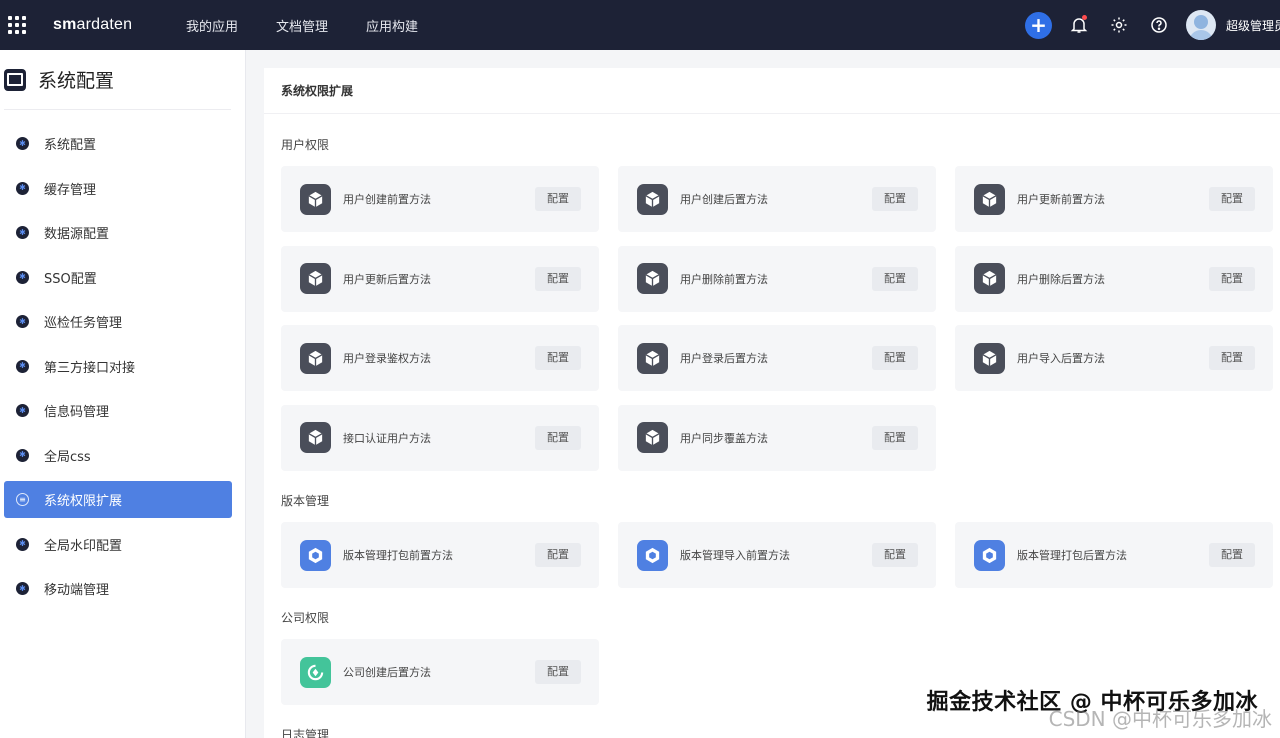 The width and height of the screenshot is (1280, 738). What do you see at coordinates (440, 358) in the screenshot?
I see `method-card: 用户登录鉴权方法 配置` at bounding box center [440, 358].